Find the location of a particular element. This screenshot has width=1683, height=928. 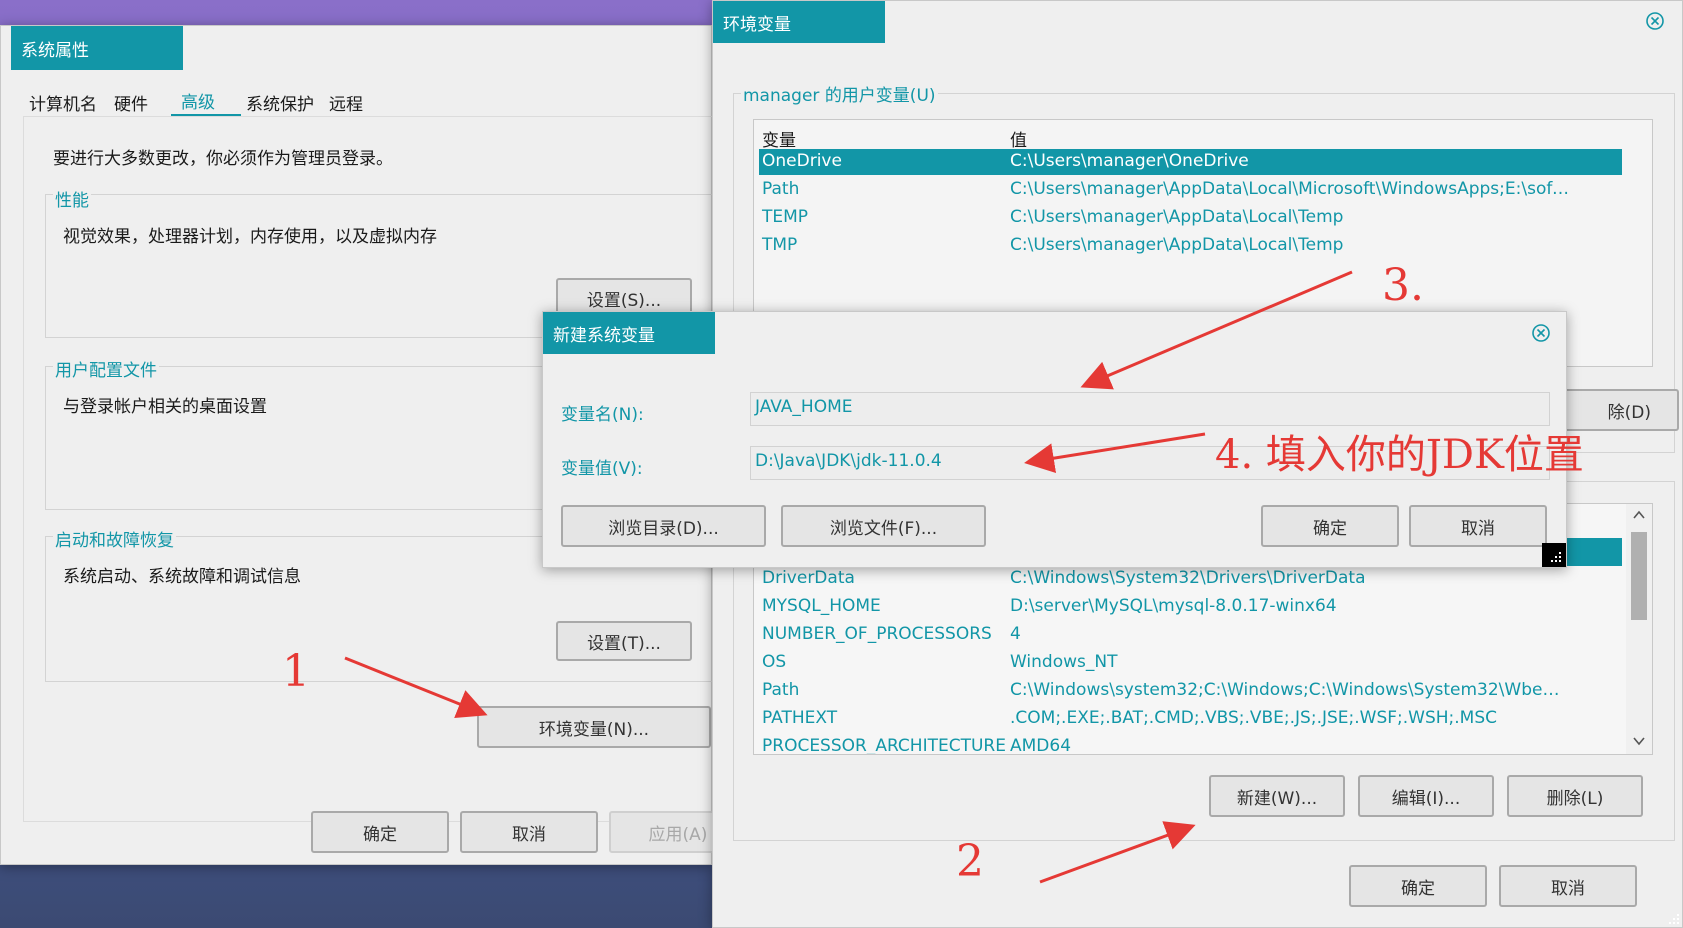

variable-name: NUMBER_OF_PROCESSORS is located at coordinates (877, 634).